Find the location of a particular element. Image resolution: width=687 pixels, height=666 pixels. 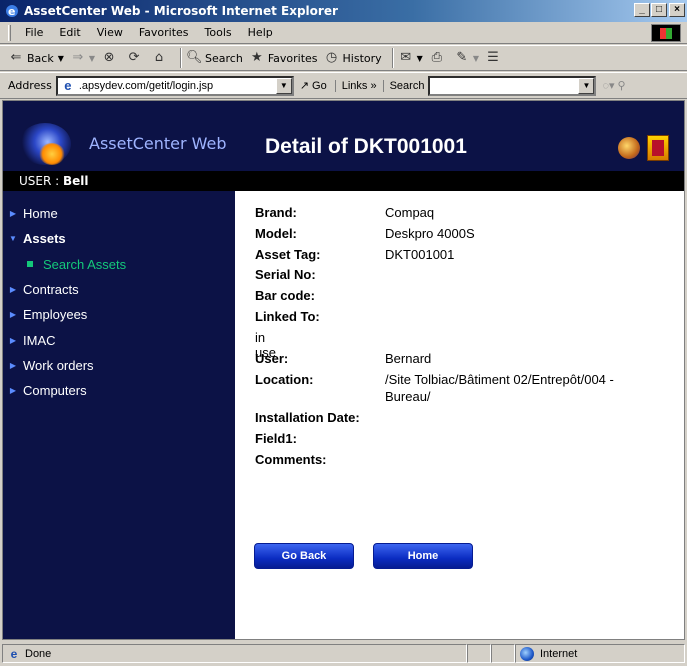

back-label: Back is located at coordinates (40, 58).